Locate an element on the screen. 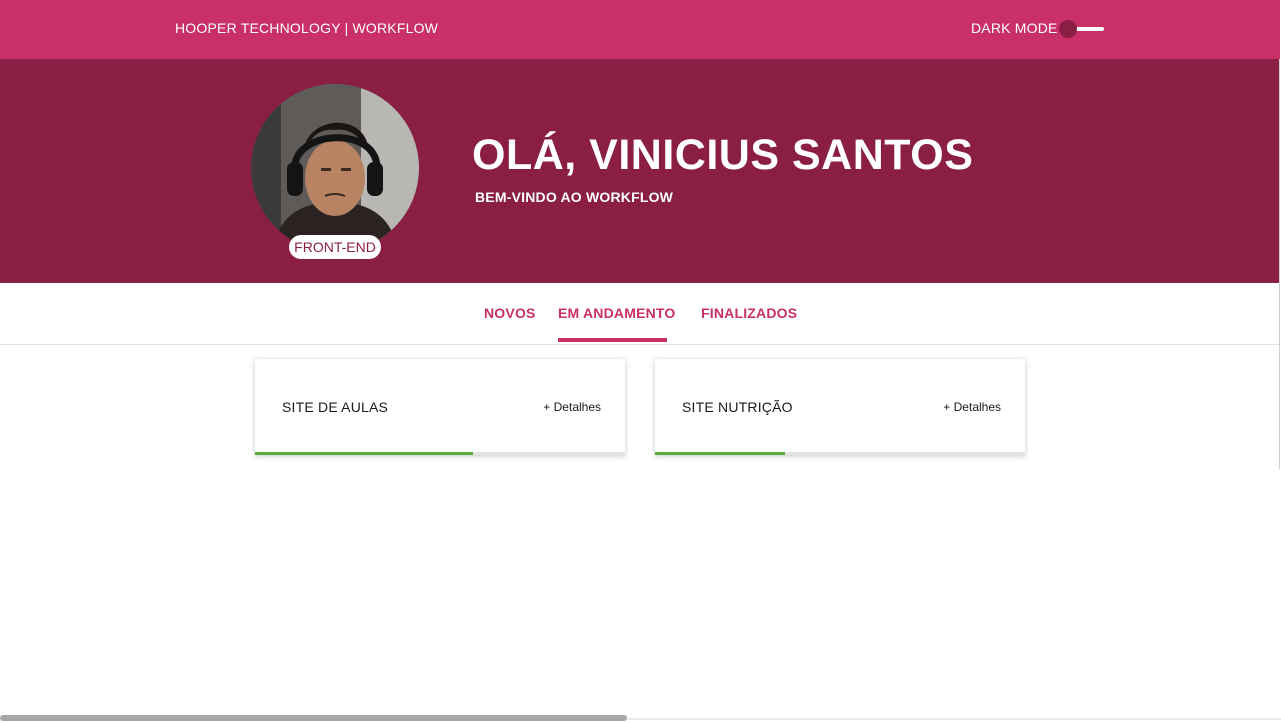 The width and height of the screenshot is (1281, 723). active-tab-indicator is located at coordinates (612, 340).